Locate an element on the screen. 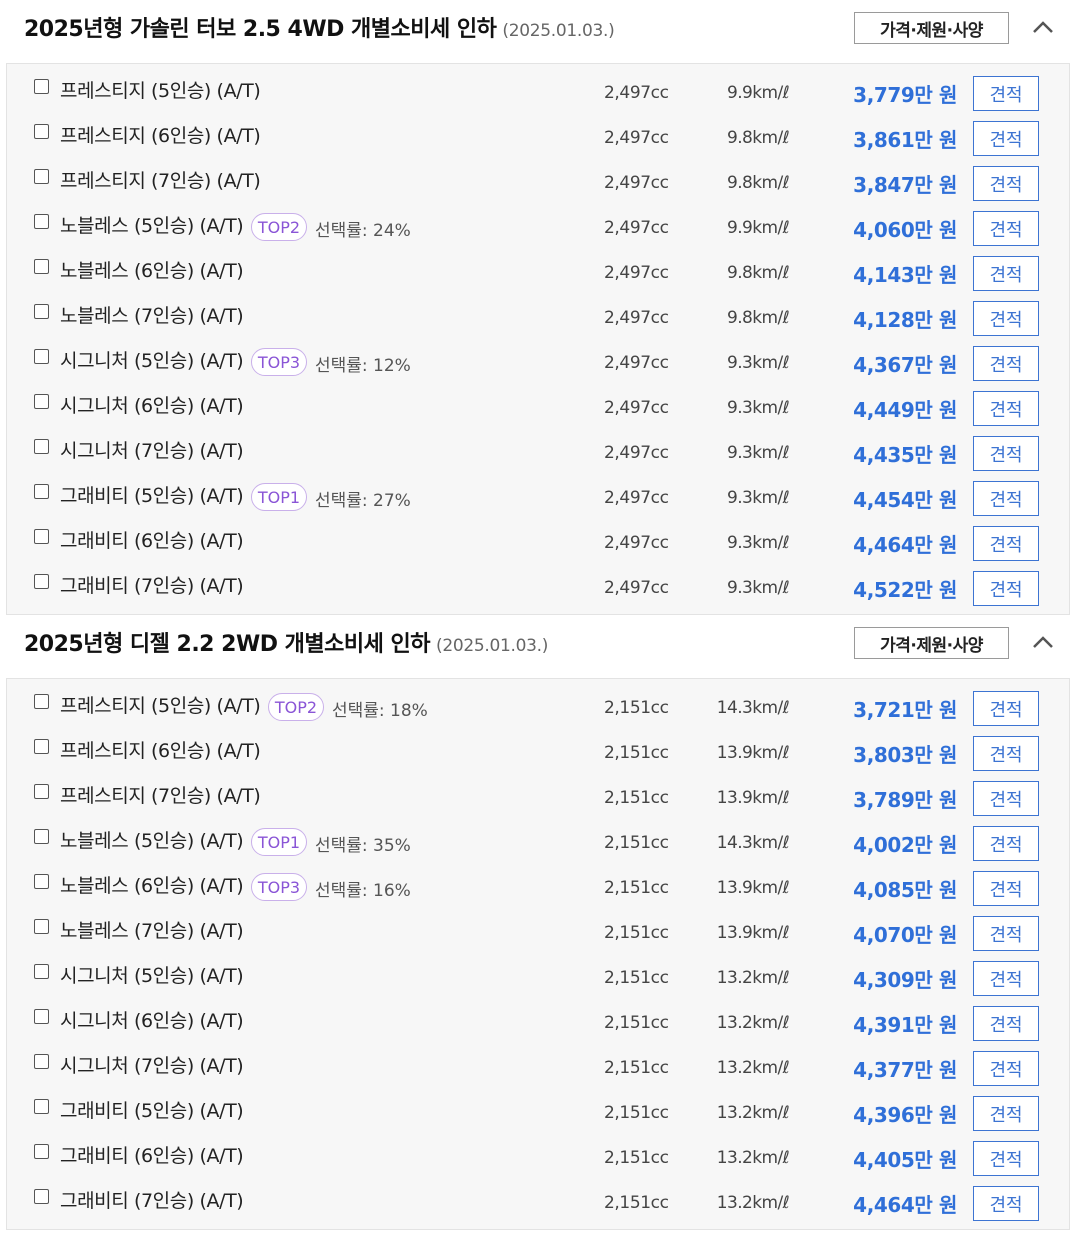  section-title-text: 2025년형 가솔린 터보 2.5 4WD 개별소비세 인하 is located at coordinates (260, 29).